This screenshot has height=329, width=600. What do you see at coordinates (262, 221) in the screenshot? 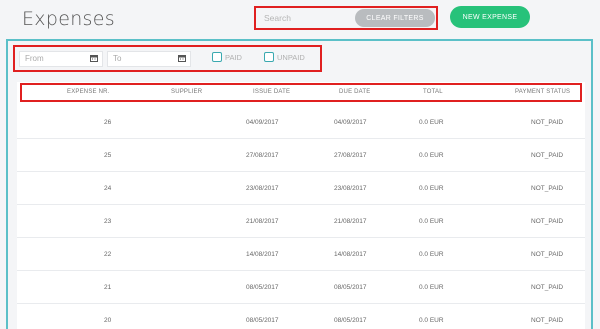
I see `cell-issue-date: 21/08/2017` at bounding box center [262, 221].